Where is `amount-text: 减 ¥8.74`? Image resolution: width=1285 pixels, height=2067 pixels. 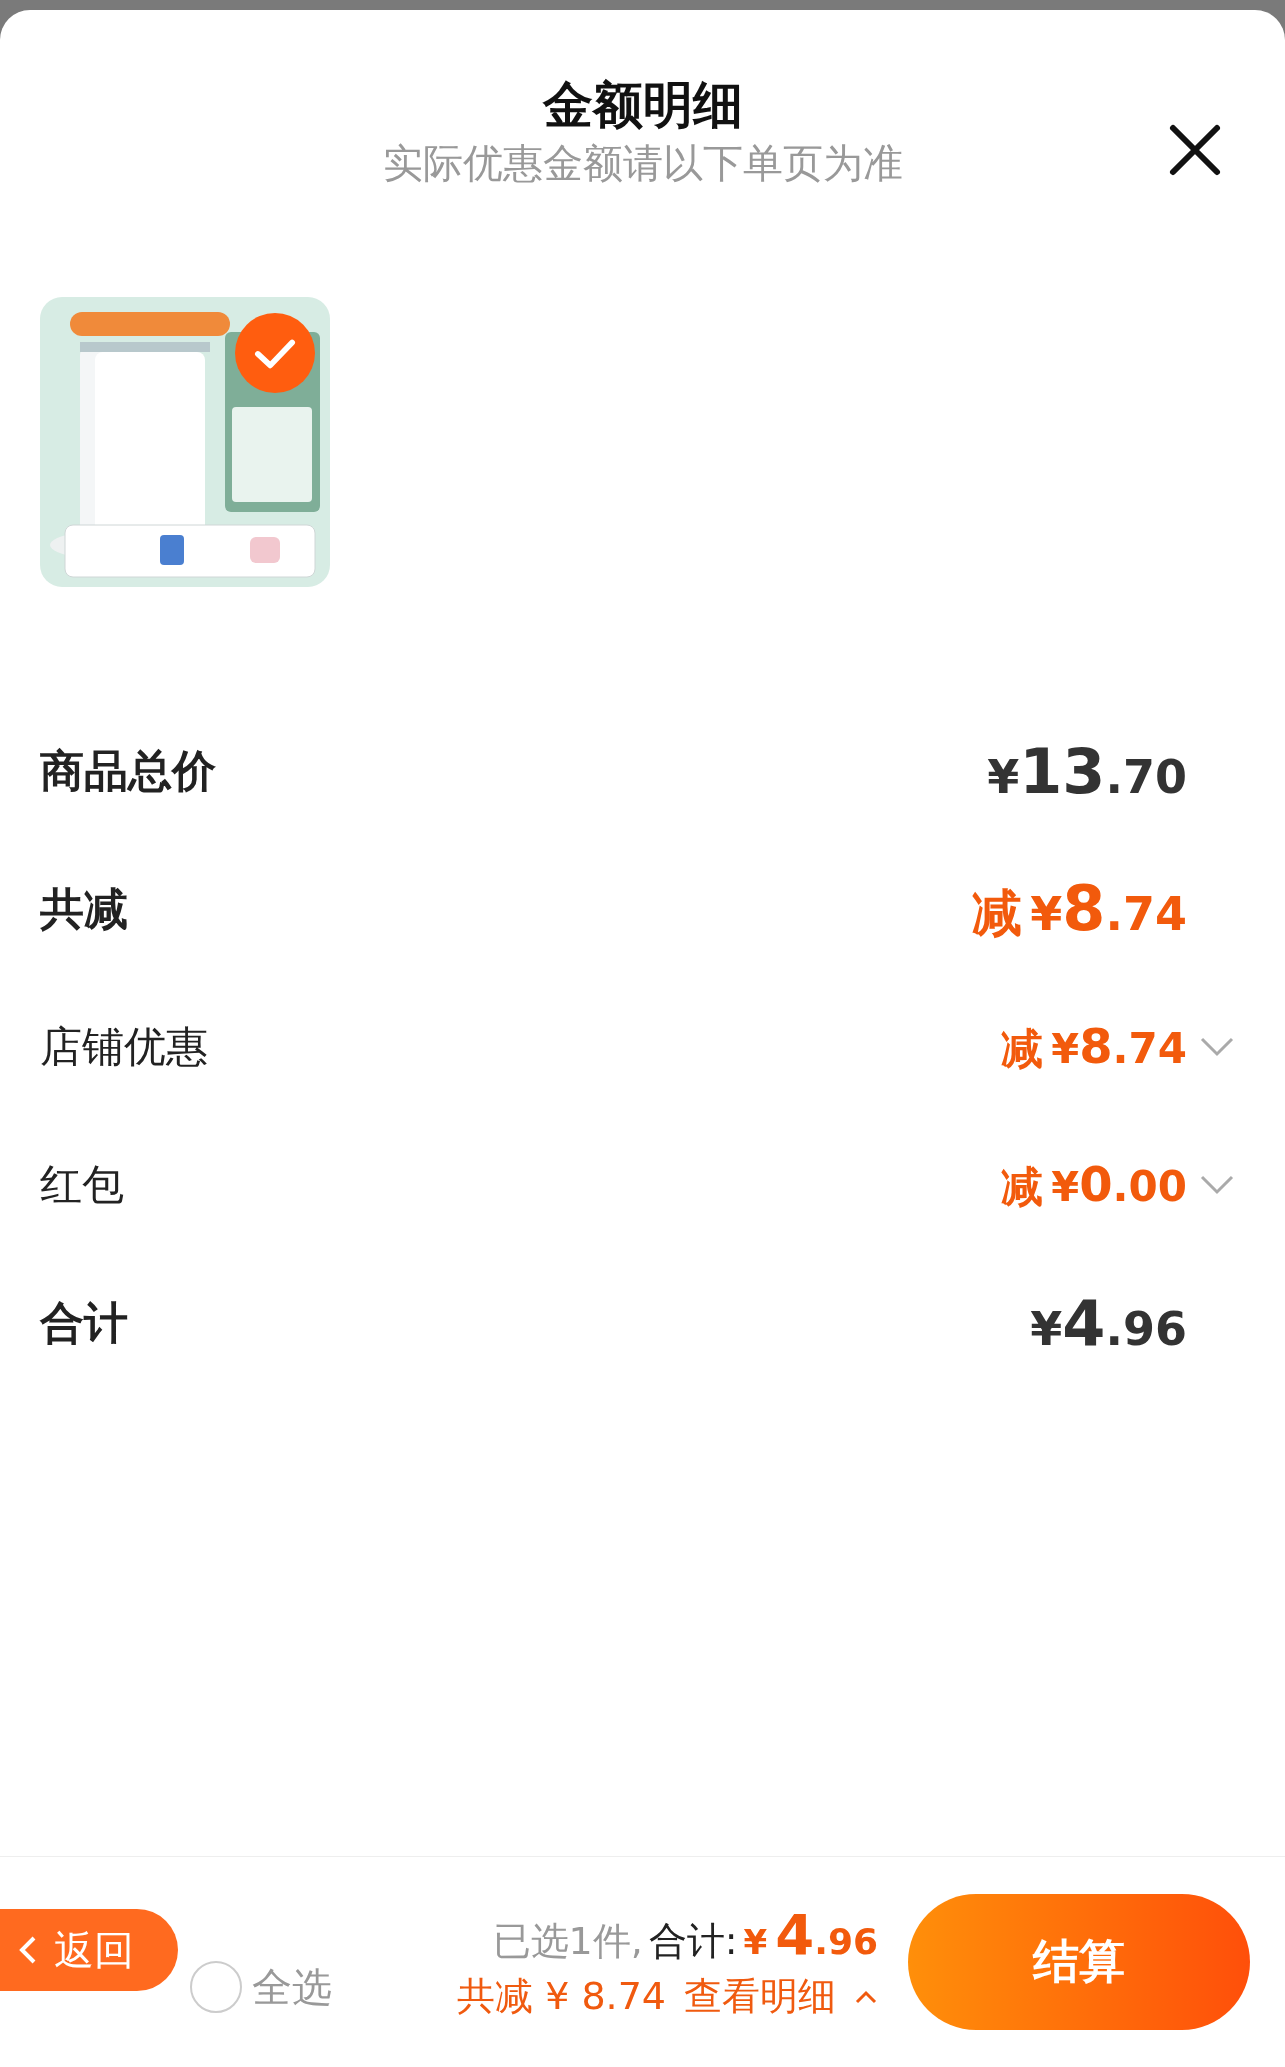 amount-text: 减 ¥8.74 is located at coordinates (1094, 1046).